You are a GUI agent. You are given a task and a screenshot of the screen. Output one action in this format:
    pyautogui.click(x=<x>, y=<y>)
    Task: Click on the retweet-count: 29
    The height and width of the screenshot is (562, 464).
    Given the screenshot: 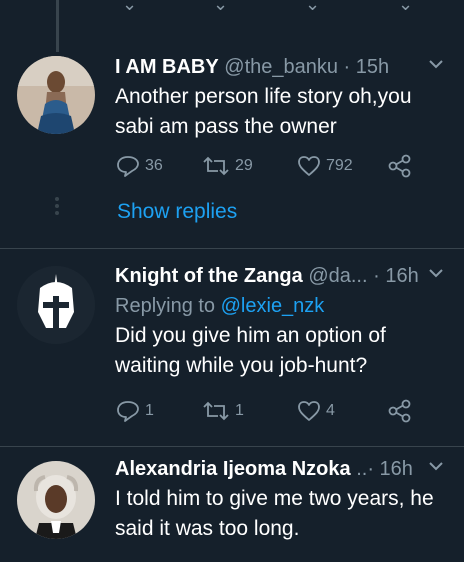 What is the action you would take?
    pyautogui.click(x=244, y=165)
    